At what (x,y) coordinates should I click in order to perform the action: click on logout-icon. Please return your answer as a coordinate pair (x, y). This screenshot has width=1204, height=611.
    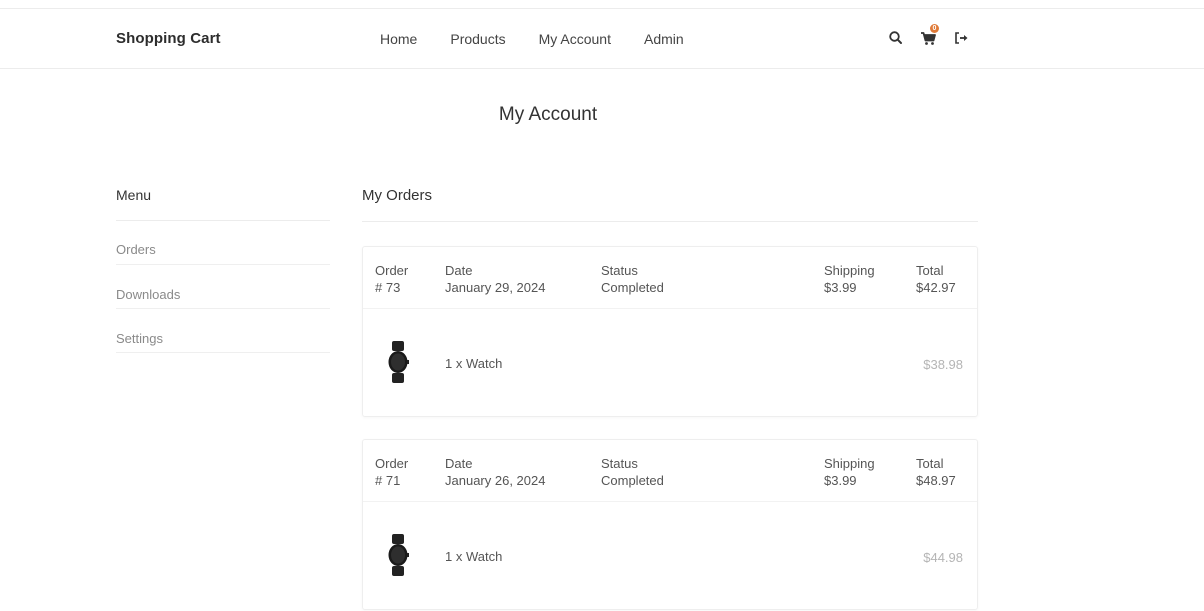
    Looking at the image, I should click on (962, 38).